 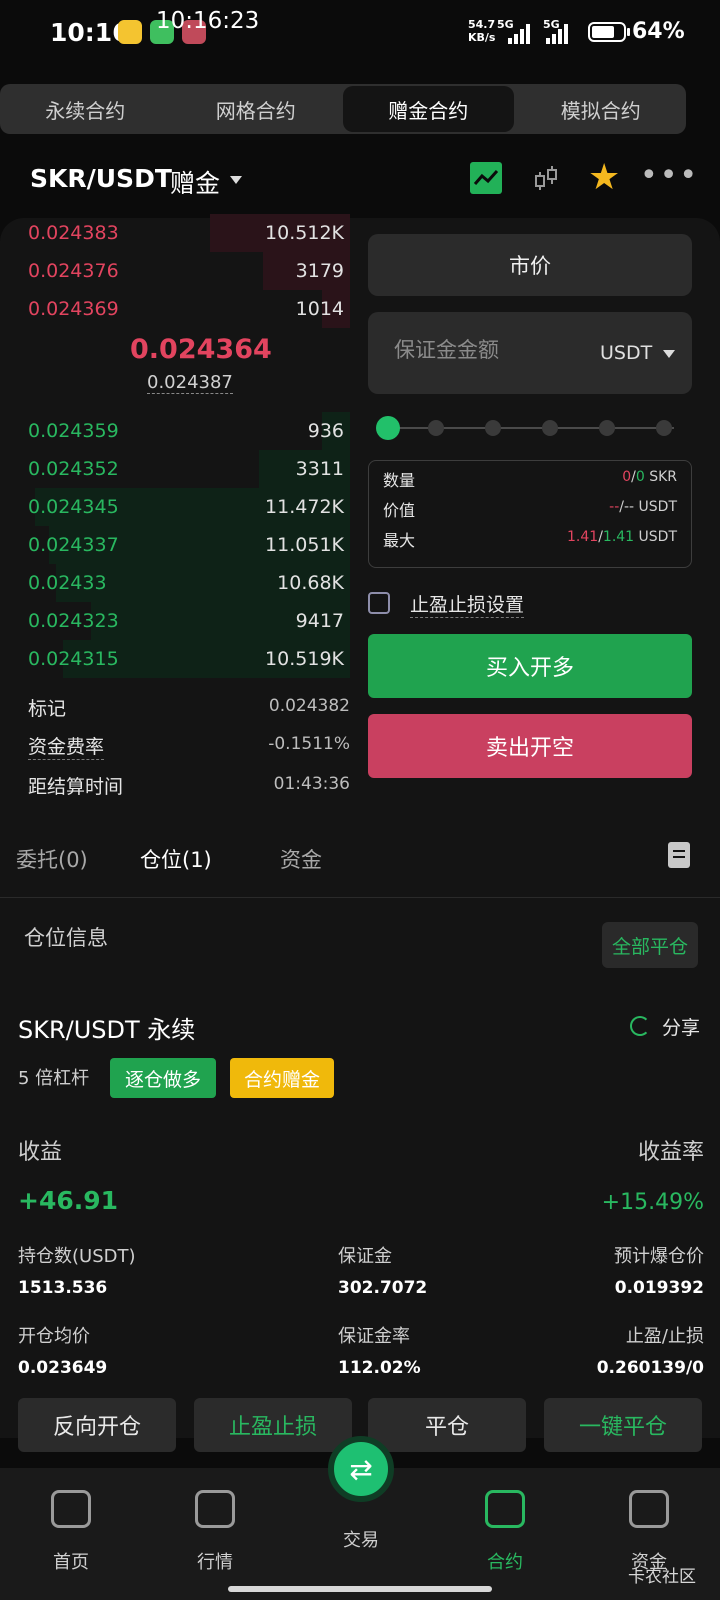 What do you see at coordinates (669, 176) in the screenshot?
I see `more-icon: •••` at bounding box center [669, 176].